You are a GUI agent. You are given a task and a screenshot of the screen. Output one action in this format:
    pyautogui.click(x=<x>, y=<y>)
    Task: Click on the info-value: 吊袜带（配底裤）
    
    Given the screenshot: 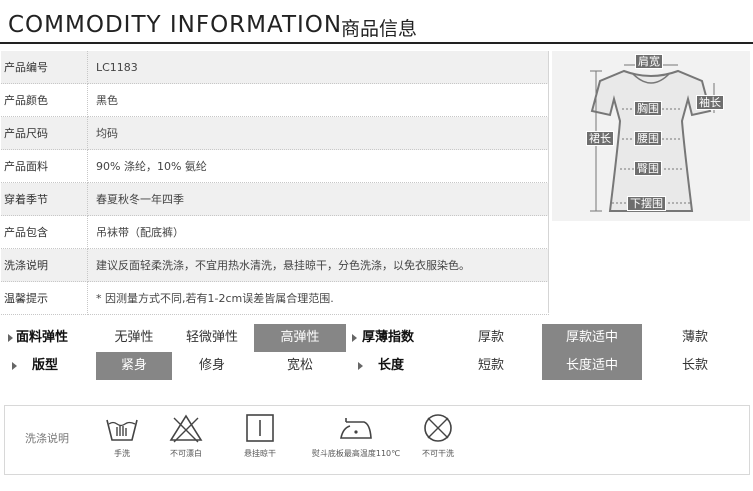 What is the action you would take?
    pyautogui.click(x=318, y=232)
    